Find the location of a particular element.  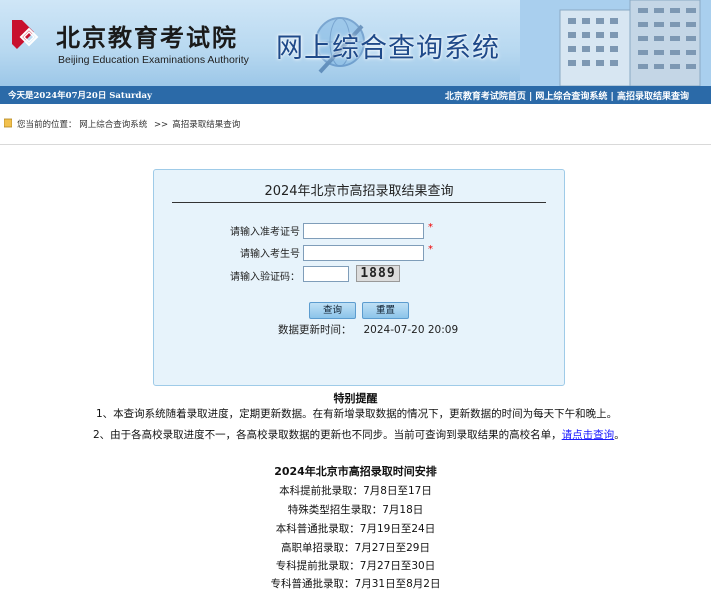

exam-no-label: 请输入准考证号 is located at coordinates (265, 232).